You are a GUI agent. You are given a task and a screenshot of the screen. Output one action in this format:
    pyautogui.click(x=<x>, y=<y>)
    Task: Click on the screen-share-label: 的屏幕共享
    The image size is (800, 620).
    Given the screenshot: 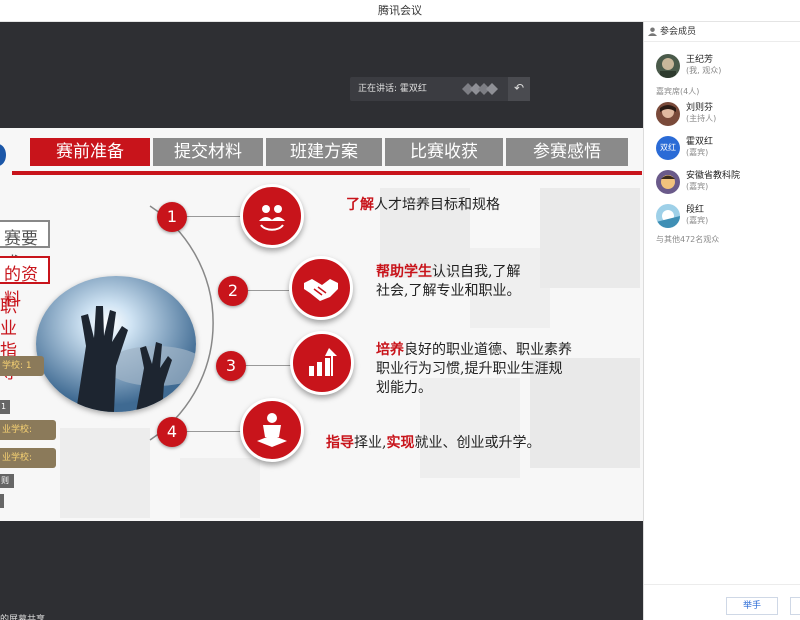 What is the action you would take?
    pyautogui.click(x=23, y=617)
    